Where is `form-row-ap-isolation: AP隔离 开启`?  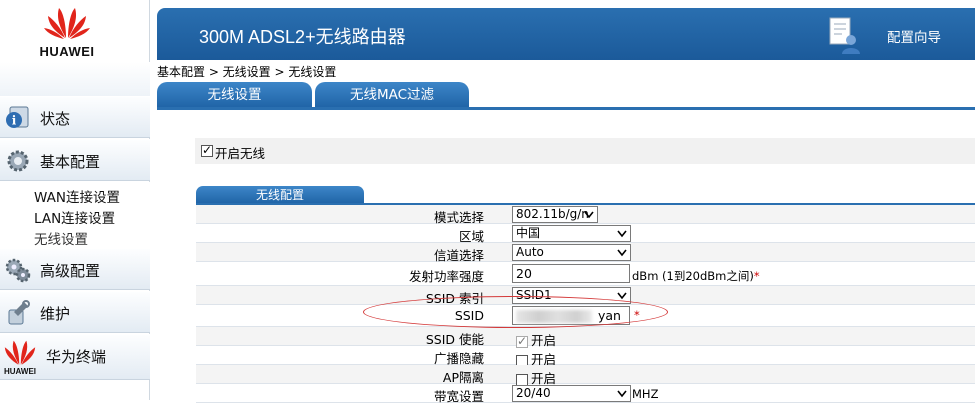 form-row-ap-isolation: AP隔离 开启 is located at coordinates (585, 375).